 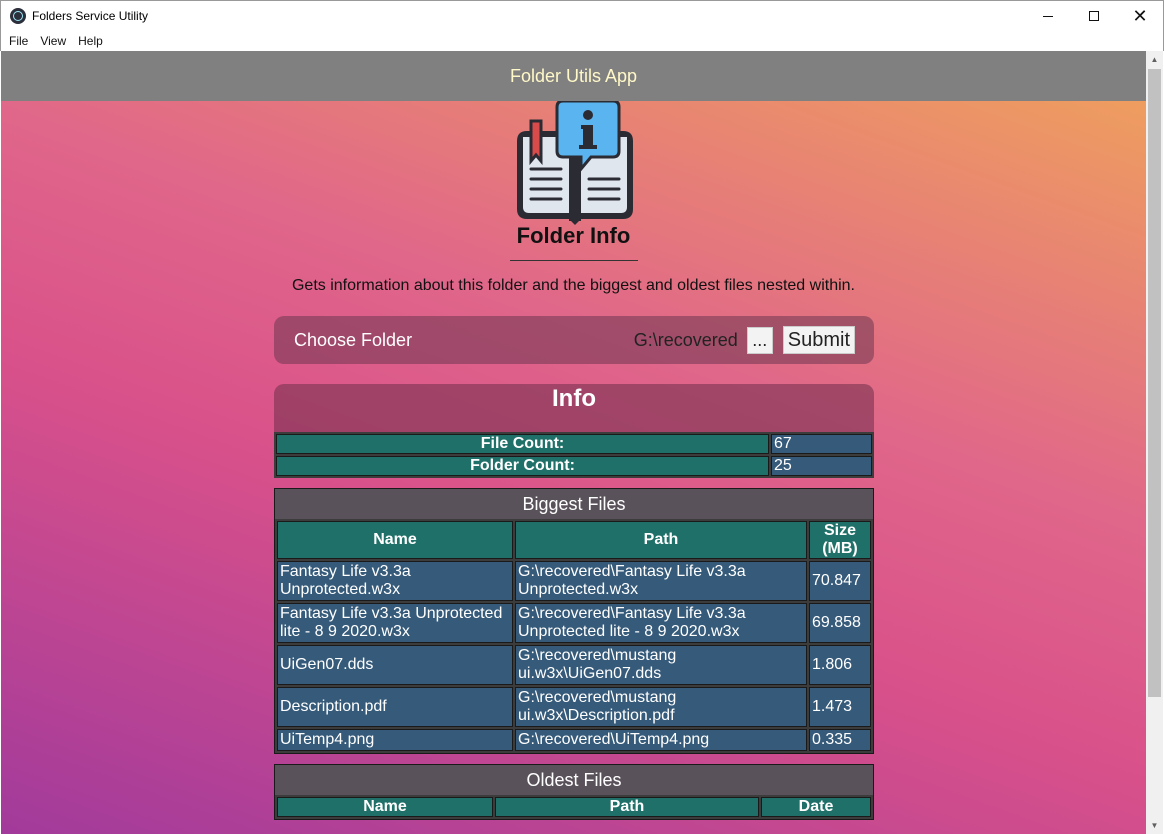 What do you see at coordinates (395, 665) in the screenshot?
I see `file-name-cell: UiGen07.dds` at bounding box center [395, 665].